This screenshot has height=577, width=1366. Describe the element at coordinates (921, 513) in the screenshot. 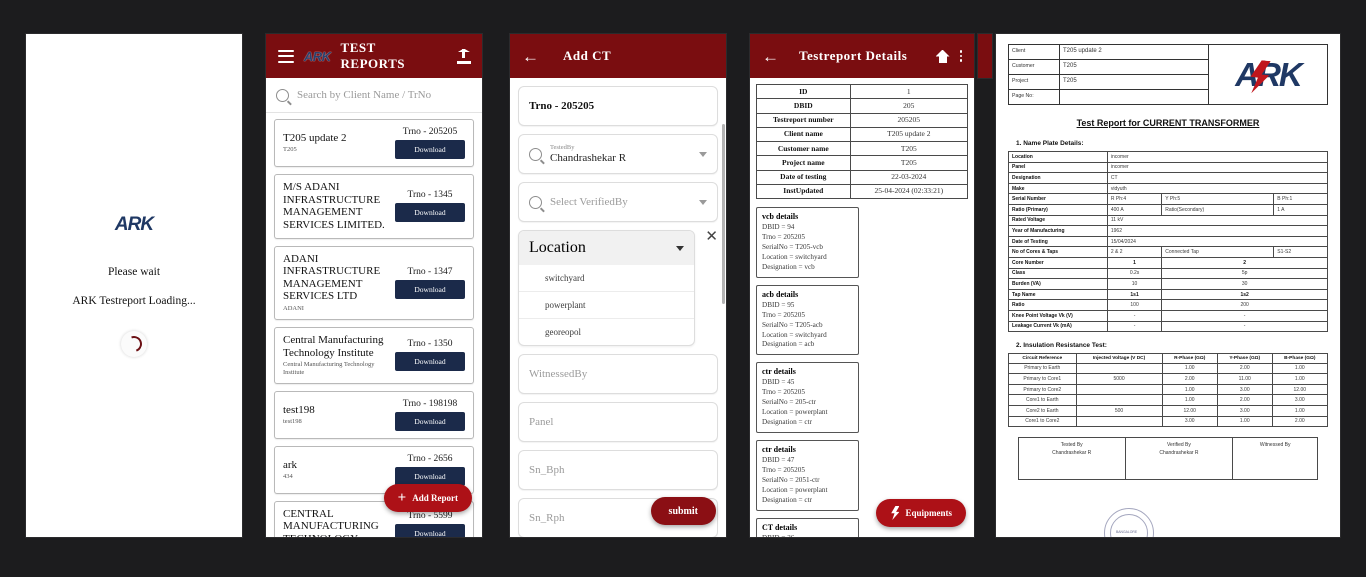

I see `equipments-button: Equipments` at that location.